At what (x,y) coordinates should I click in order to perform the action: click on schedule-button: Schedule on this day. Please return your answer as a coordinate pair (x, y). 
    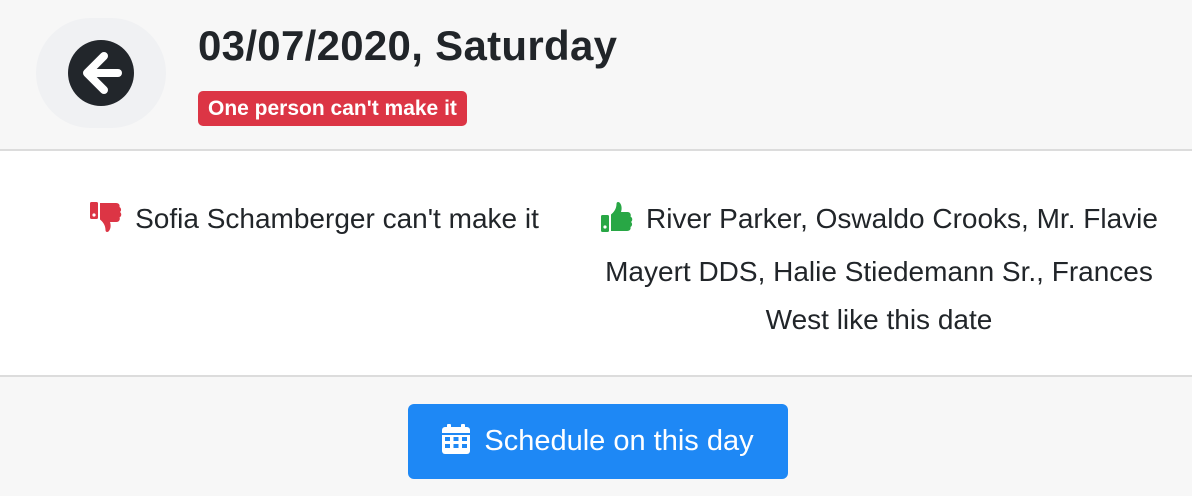
    Looking at the image, I should click on (598, 441).